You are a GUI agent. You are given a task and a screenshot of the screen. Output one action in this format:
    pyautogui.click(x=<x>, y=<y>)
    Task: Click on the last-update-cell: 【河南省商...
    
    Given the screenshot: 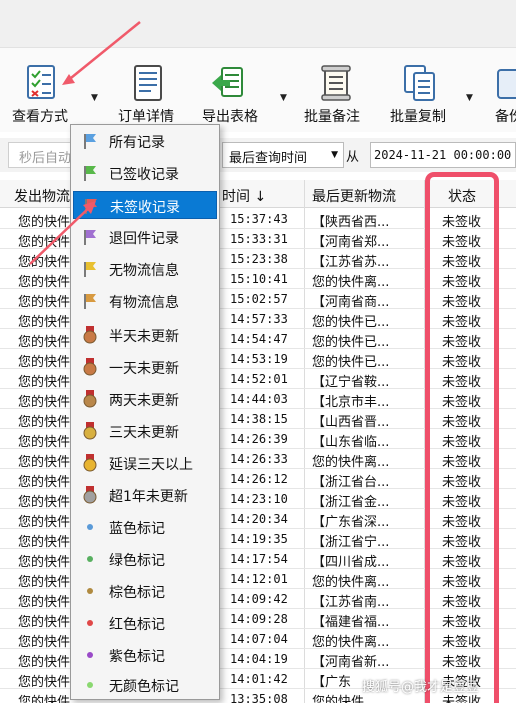 What is the action you would take?
    pyautogui.click(x=351, y=302)
    